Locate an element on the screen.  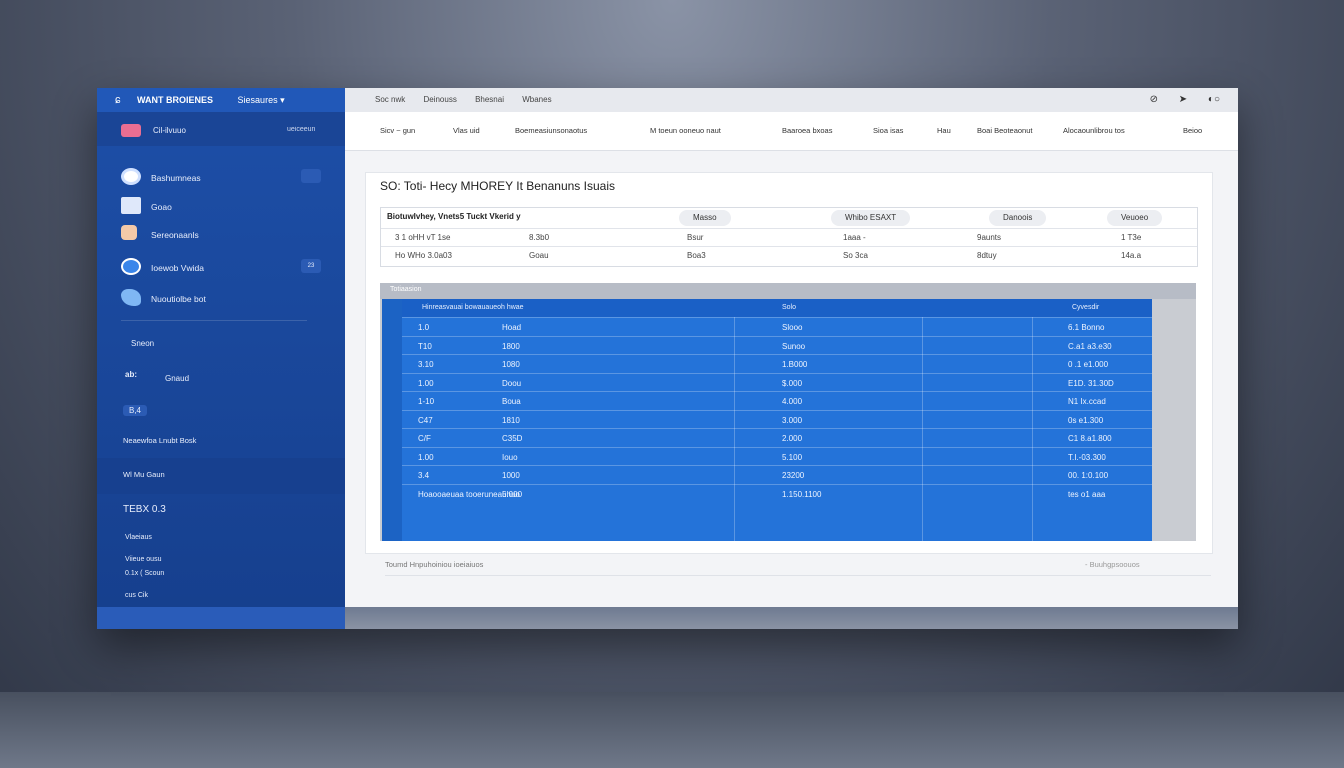
tab-4: Wbanes is located at coordinates (536, 99).